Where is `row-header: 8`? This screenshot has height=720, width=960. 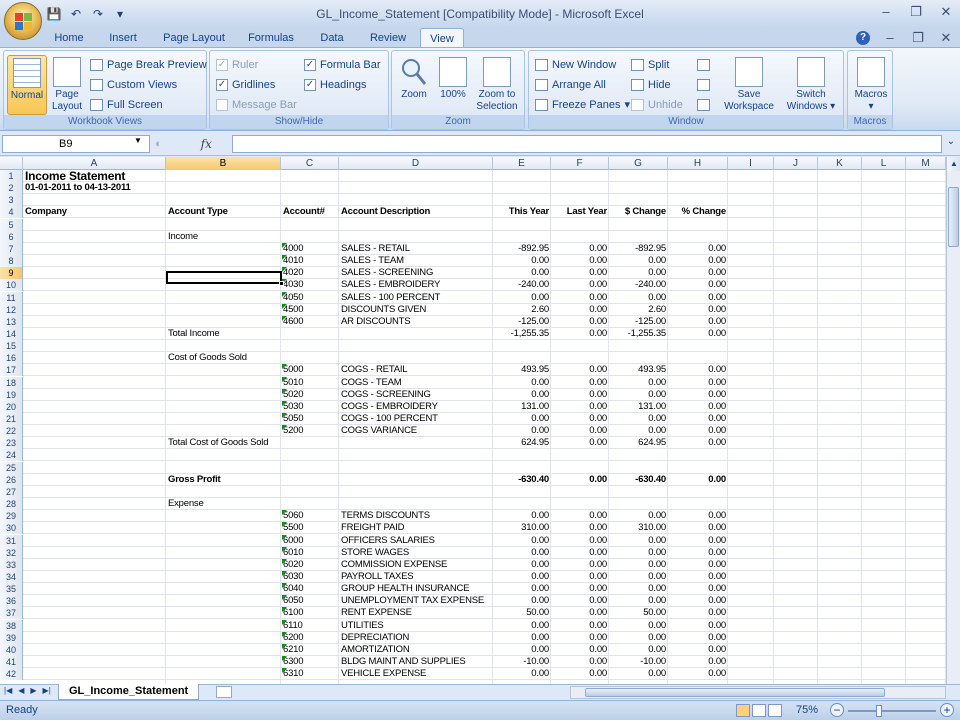 row-header: 8 is located at coordinates (11, 261).